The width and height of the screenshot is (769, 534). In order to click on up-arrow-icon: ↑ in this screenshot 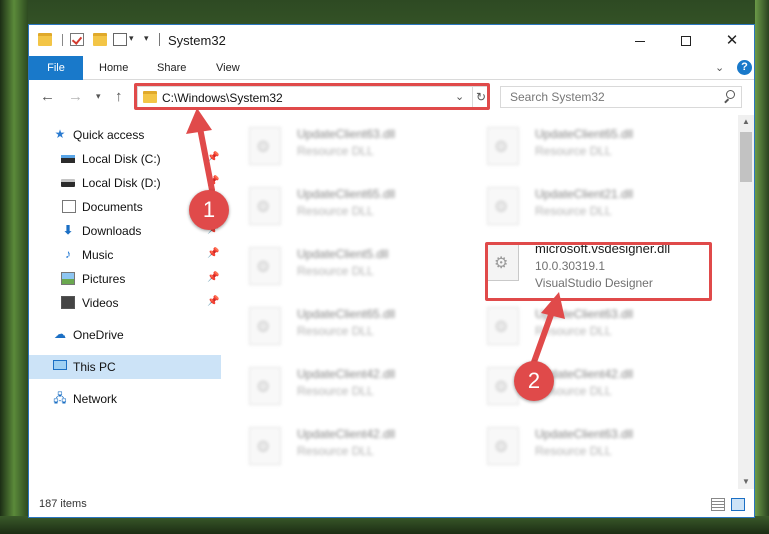, I will do `click(119, 96)`.